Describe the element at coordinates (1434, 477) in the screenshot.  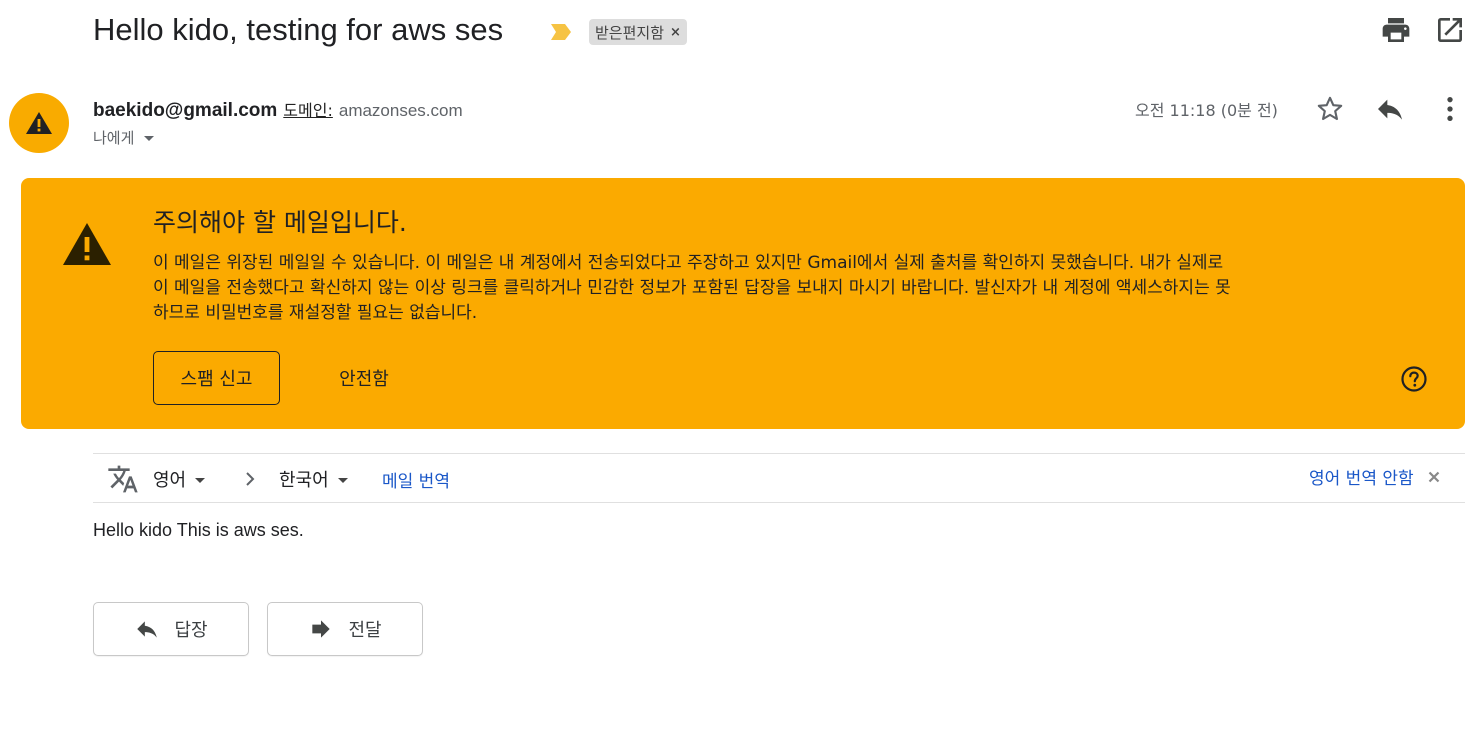
I see `close-icon` at that location.